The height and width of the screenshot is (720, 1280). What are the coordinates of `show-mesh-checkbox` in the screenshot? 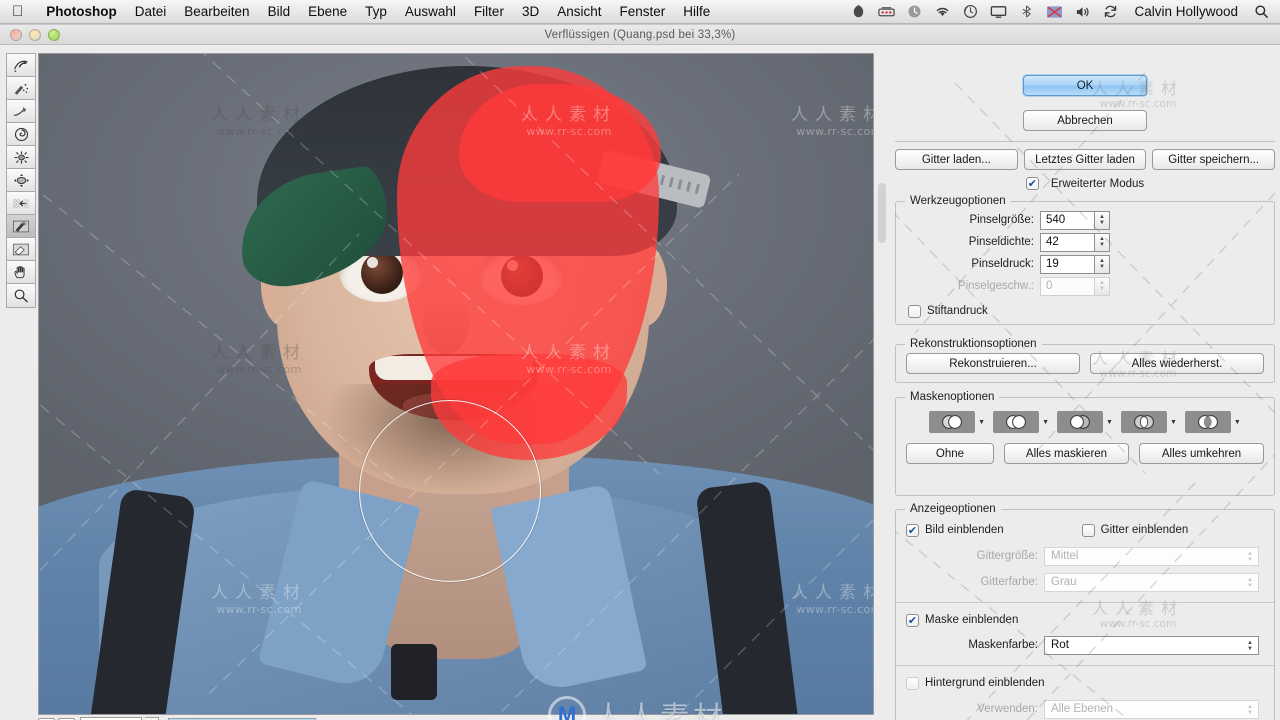 It's located at (1088, 530).